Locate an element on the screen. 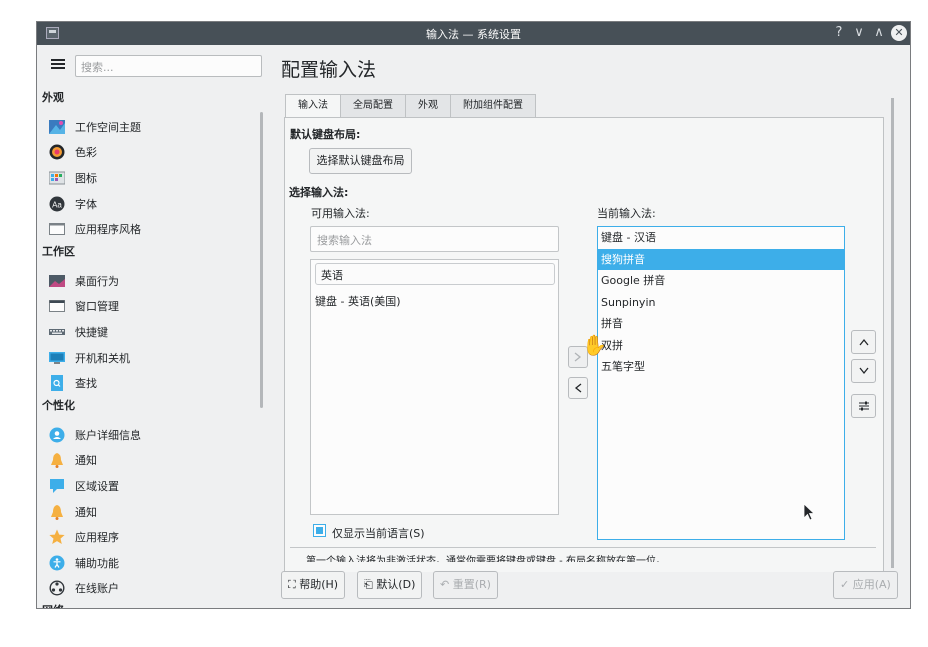 The width and height of the screenshot is (928, 647). reset-button: ↶ 重置(R) is located at coordinates (465, 585).